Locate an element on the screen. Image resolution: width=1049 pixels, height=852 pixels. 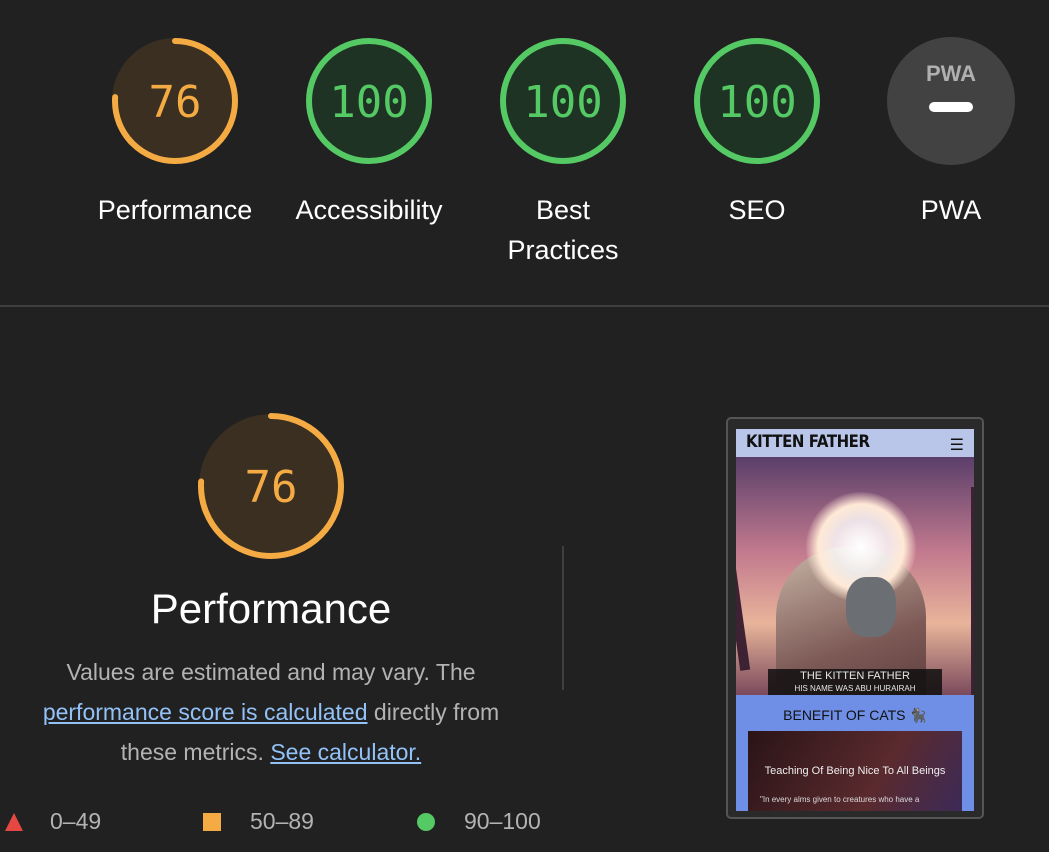
performance-gauge-large: 76 is located at coordinates (271, 488).